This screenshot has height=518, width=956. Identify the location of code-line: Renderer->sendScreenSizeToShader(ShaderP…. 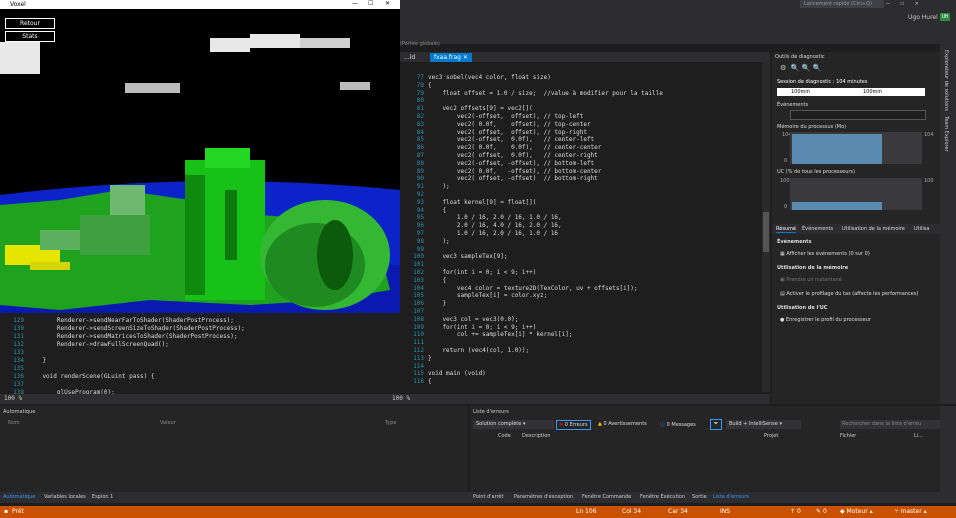
(136, 328).